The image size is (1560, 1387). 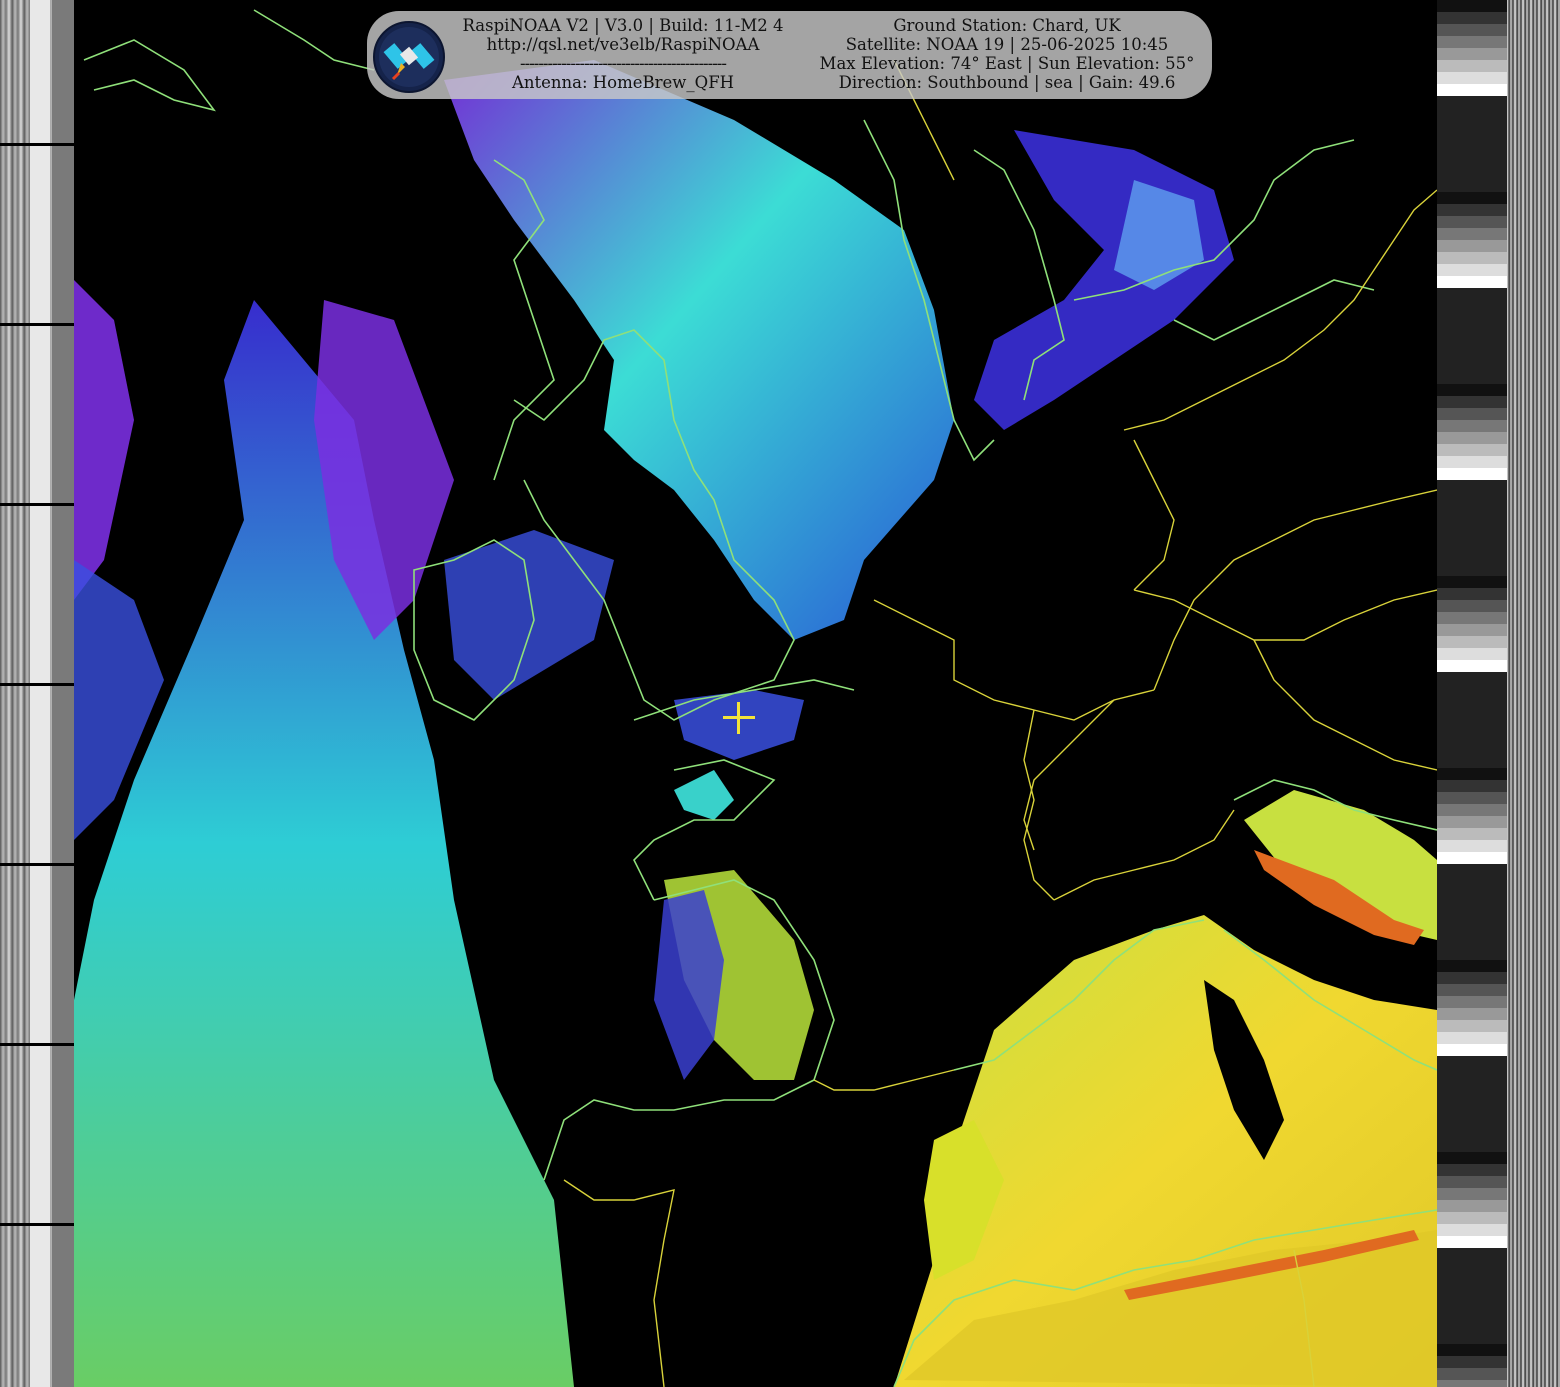 I want to click on telemetry-strip-left, so click(x=37, y=693).